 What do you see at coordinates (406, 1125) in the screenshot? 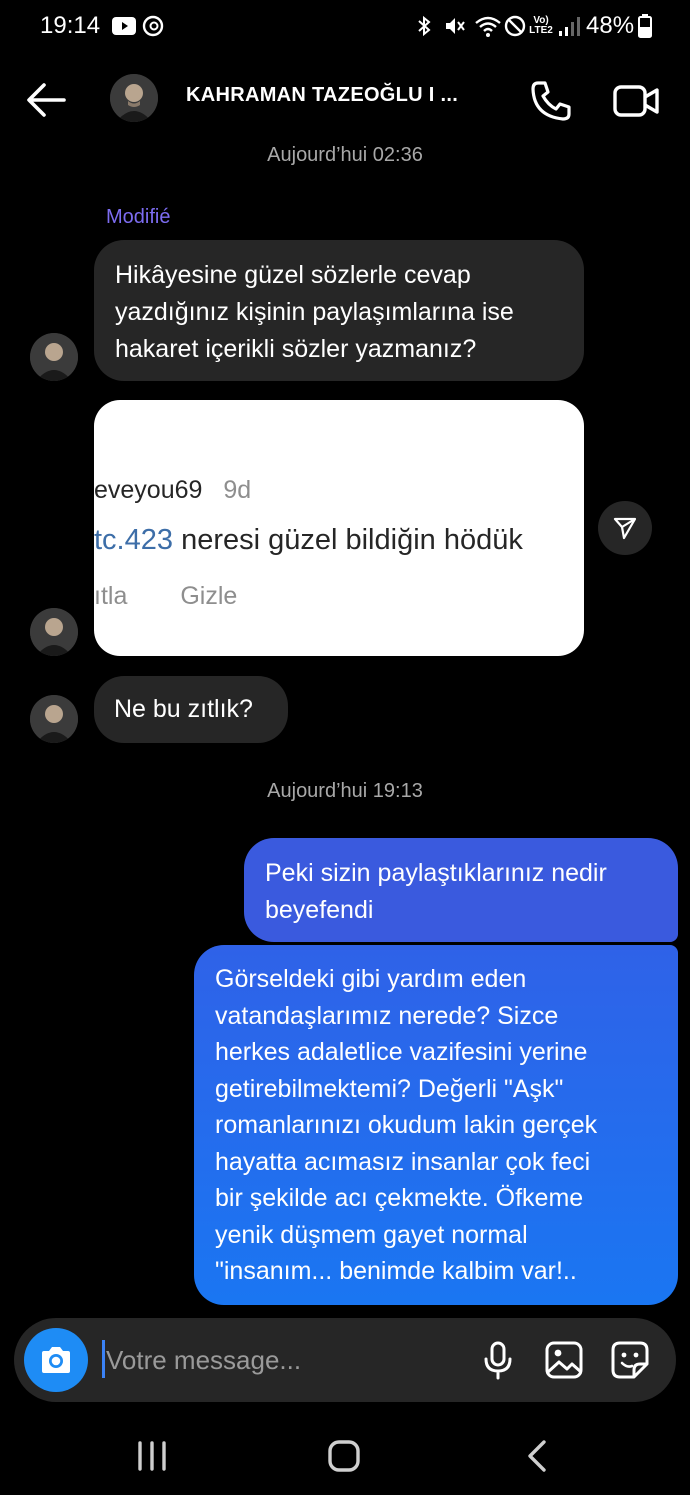
I see `message-line: romanlarınızı okudum lakin gerçek` at bounding box center [406, 1125].